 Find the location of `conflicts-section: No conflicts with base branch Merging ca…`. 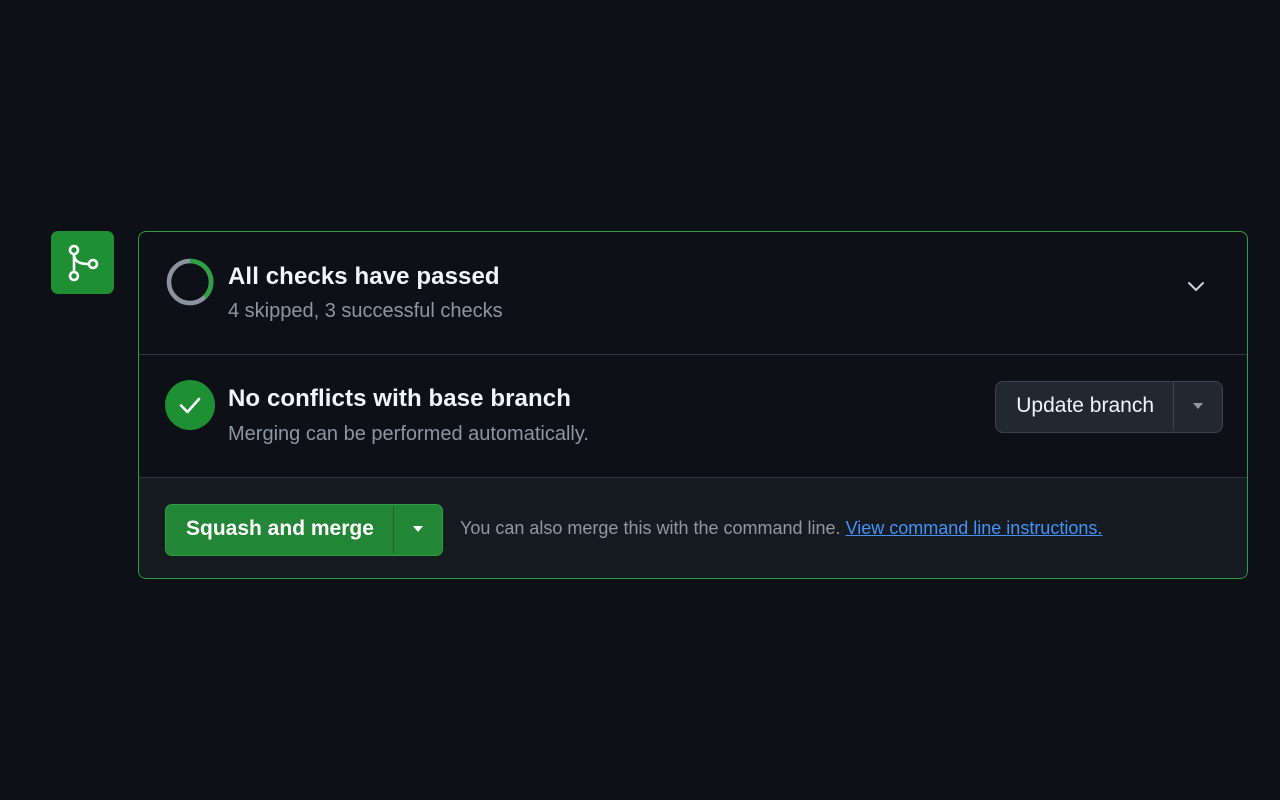

conflicts-section: No conflicts with base branch Merging ca… is located at coordinates (693, 416).